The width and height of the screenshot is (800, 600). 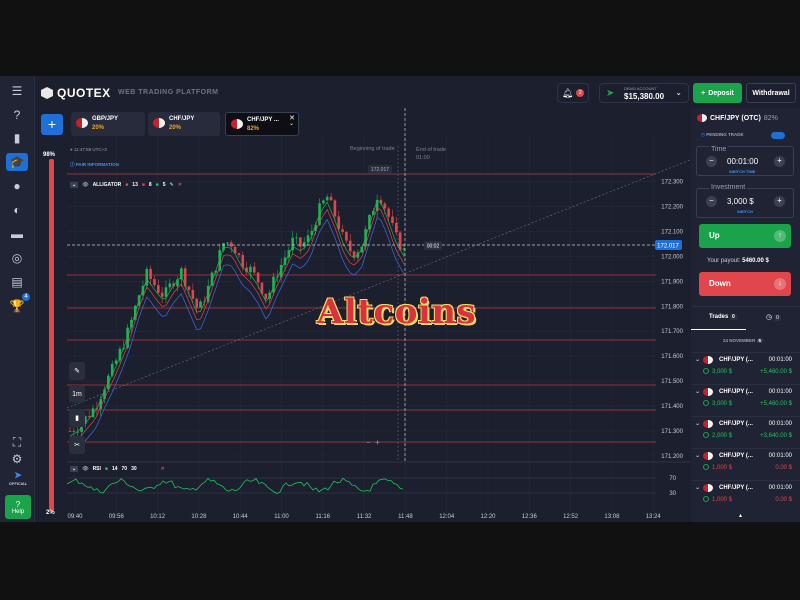 What do you see at coordinates (52, 124) in the screenshot?
I see `add-asset-button: +` at bounding box center [52, 124].